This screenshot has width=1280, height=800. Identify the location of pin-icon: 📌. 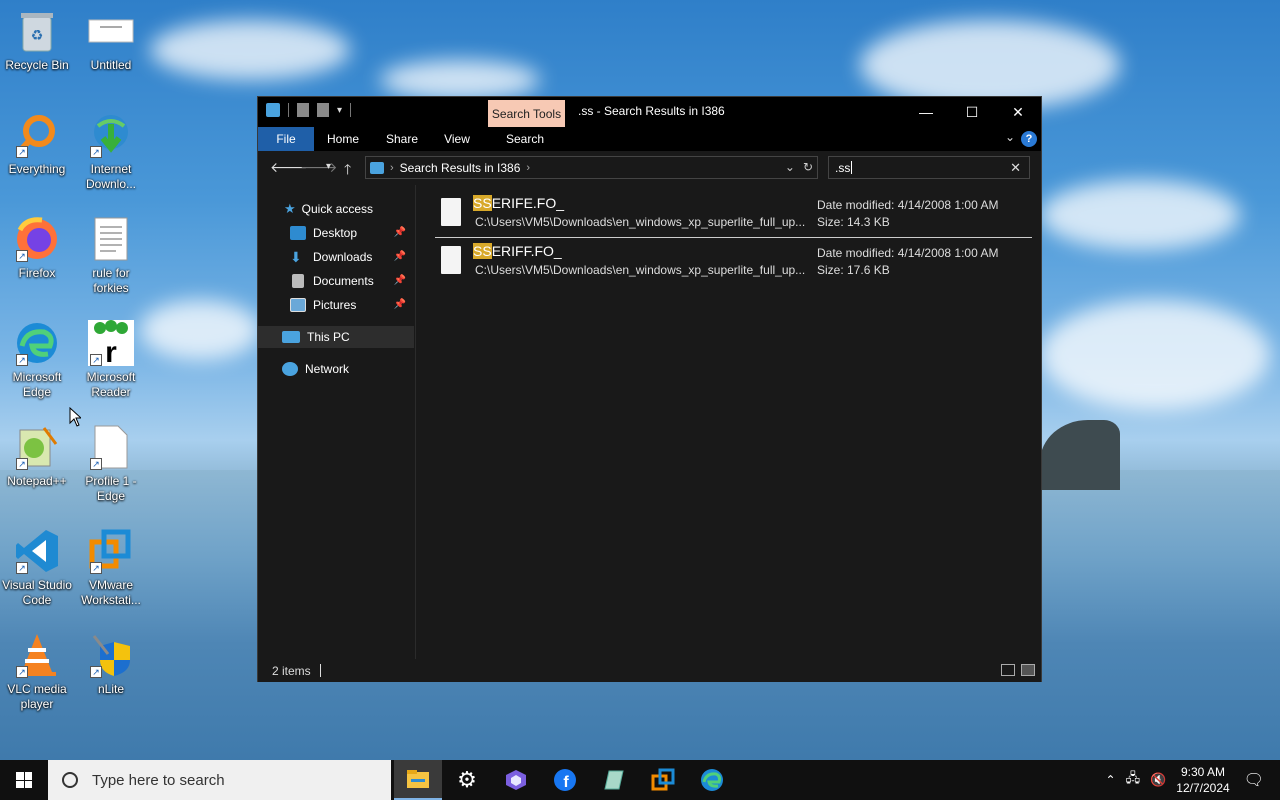
(399, 304).